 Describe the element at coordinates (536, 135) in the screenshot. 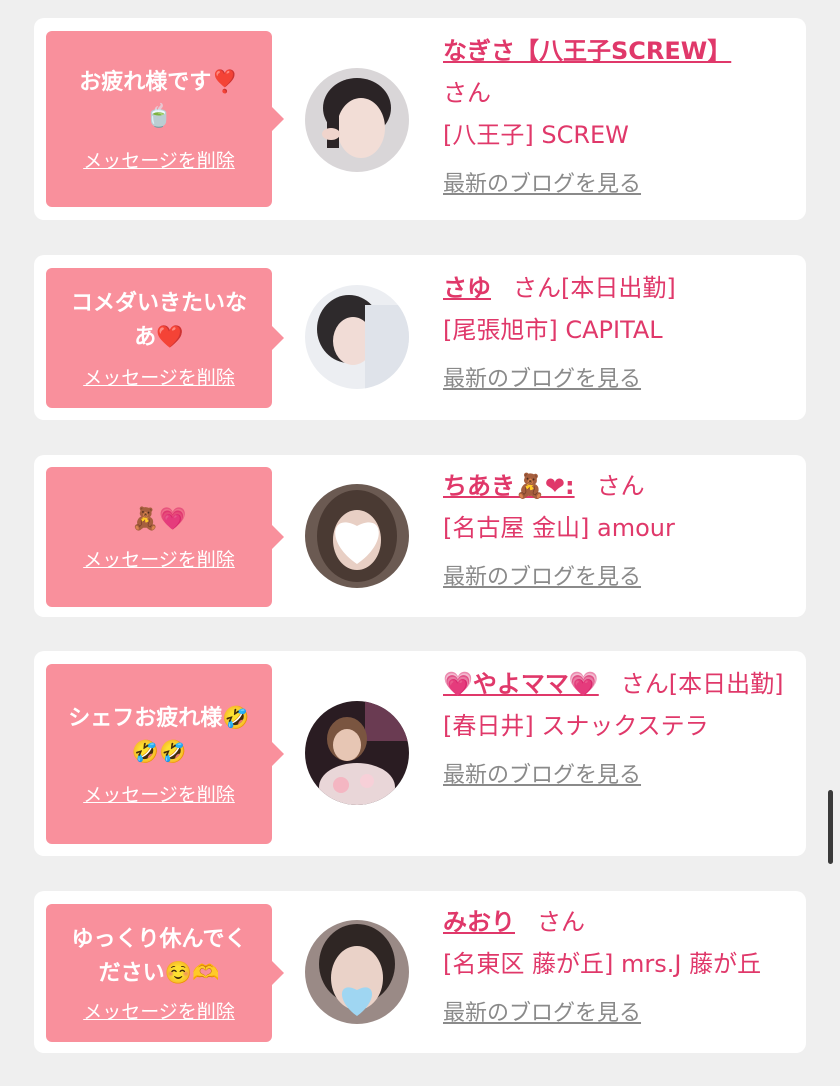

I see `shop-name: [八王子] SCREW` at that location.